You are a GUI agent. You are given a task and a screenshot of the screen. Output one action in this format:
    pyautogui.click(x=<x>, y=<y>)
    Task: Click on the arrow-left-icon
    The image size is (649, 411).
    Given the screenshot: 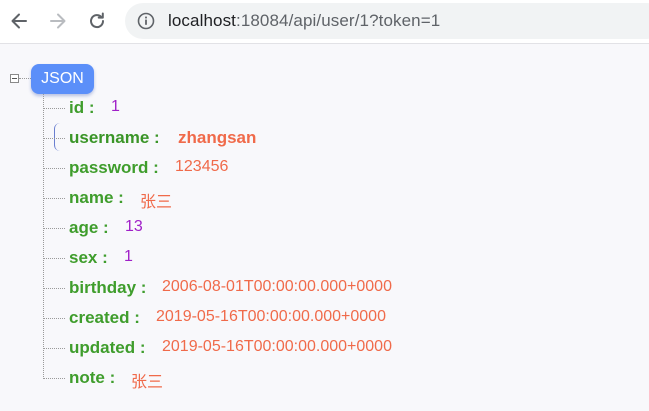 What is the action you would take?
    pyautogui.click(x=19, y=21)
    